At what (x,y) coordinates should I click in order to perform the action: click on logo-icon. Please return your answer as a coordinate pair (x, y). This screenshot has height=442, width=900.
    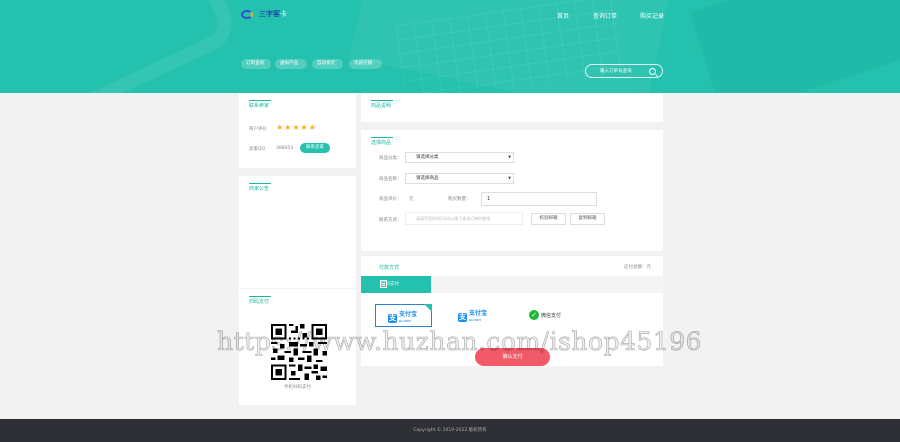
    Looking at the image, I should click on (248, 14).